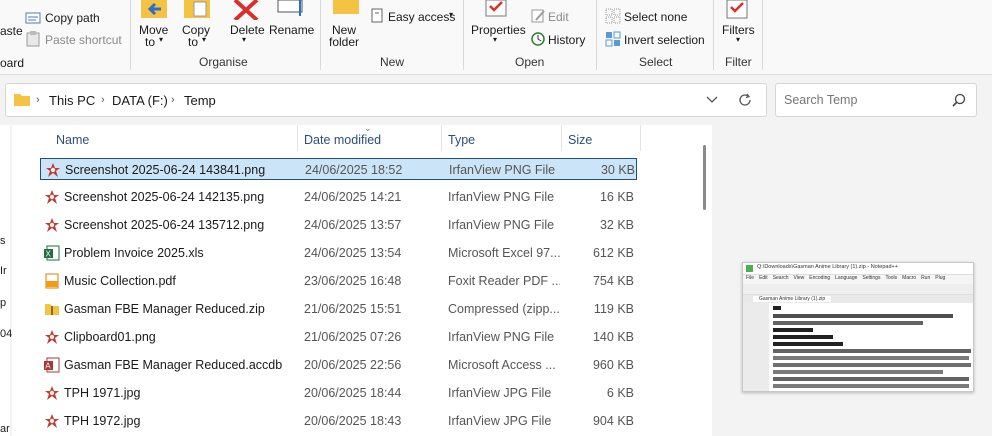 The width and height of the screenshot is (992, 436). Describe the element at coordinates (290, 8) in the screenshot. I see `rename-icon` at that location.